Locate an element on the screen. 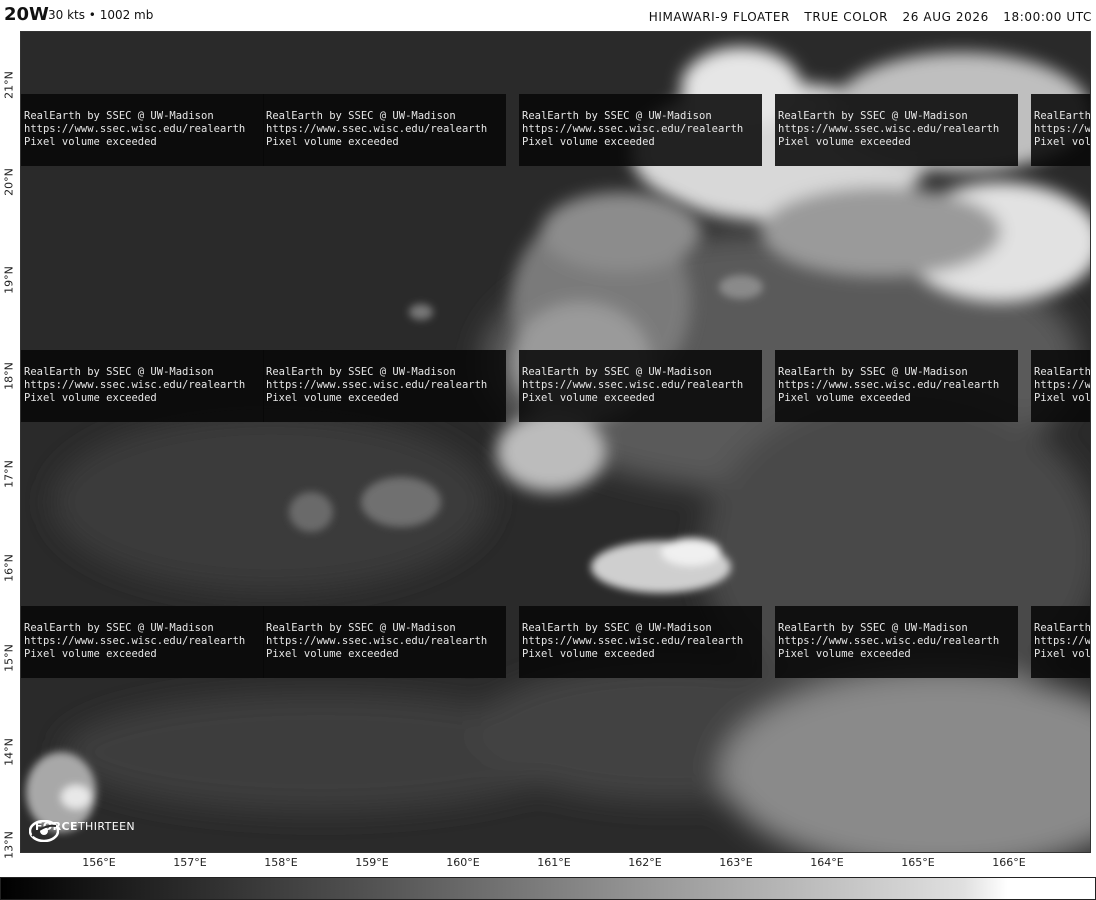 The width and height of the screenshot is (1096, 900). lat-label: 15°N is located at coordinates (9, 658).